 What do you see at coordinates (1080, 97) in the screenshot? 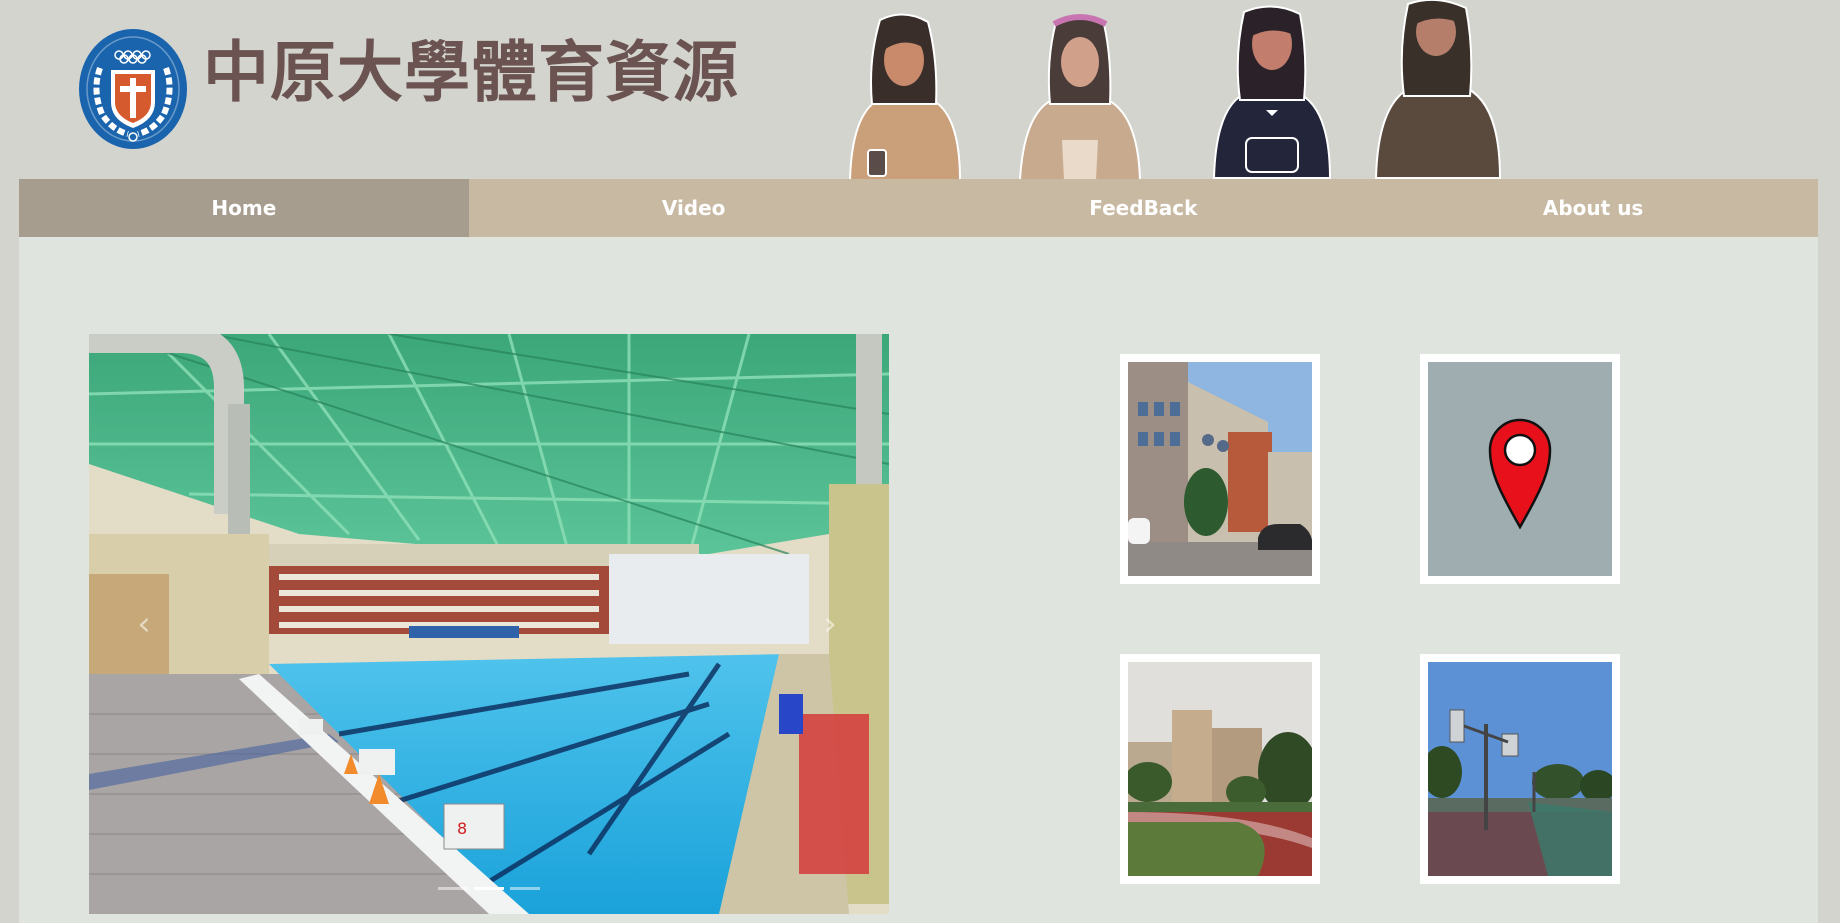
I see `illustrated-girl-2-icon` at bounding box center [1080, 97].